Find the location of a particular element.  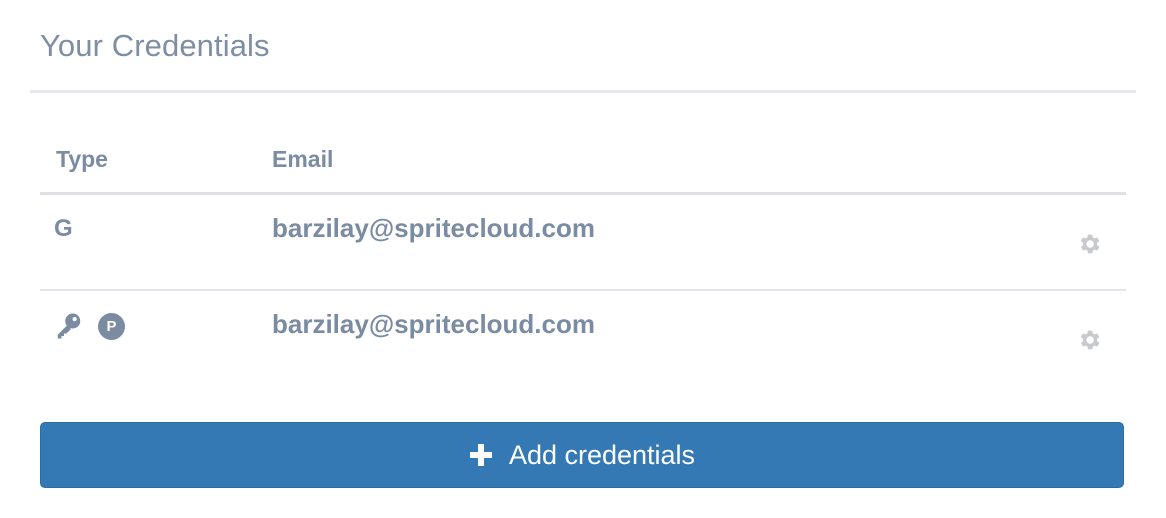

add-credentials-label: Add credentials is located at coordinates (602, 454).